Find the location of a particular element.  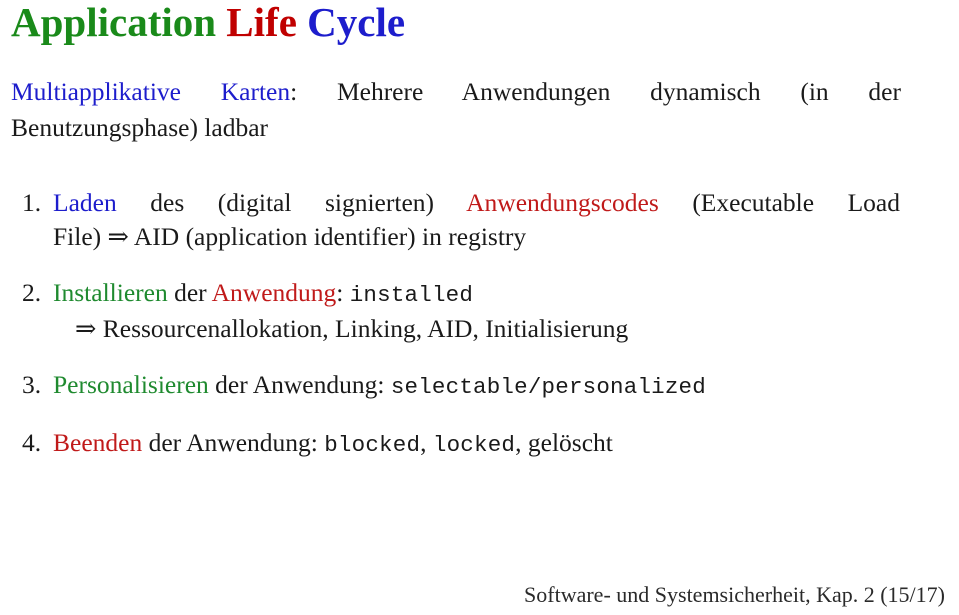

list-item-text-a: der is located at coordinates (189, 292).